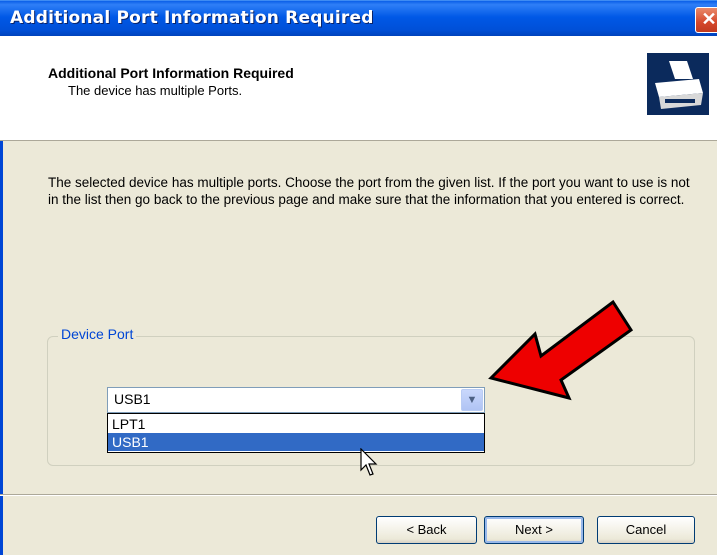 The height and width of the screenshot is (555, 717). I want to click on dropdown-option-usb1: USB1, so click(296, 442).